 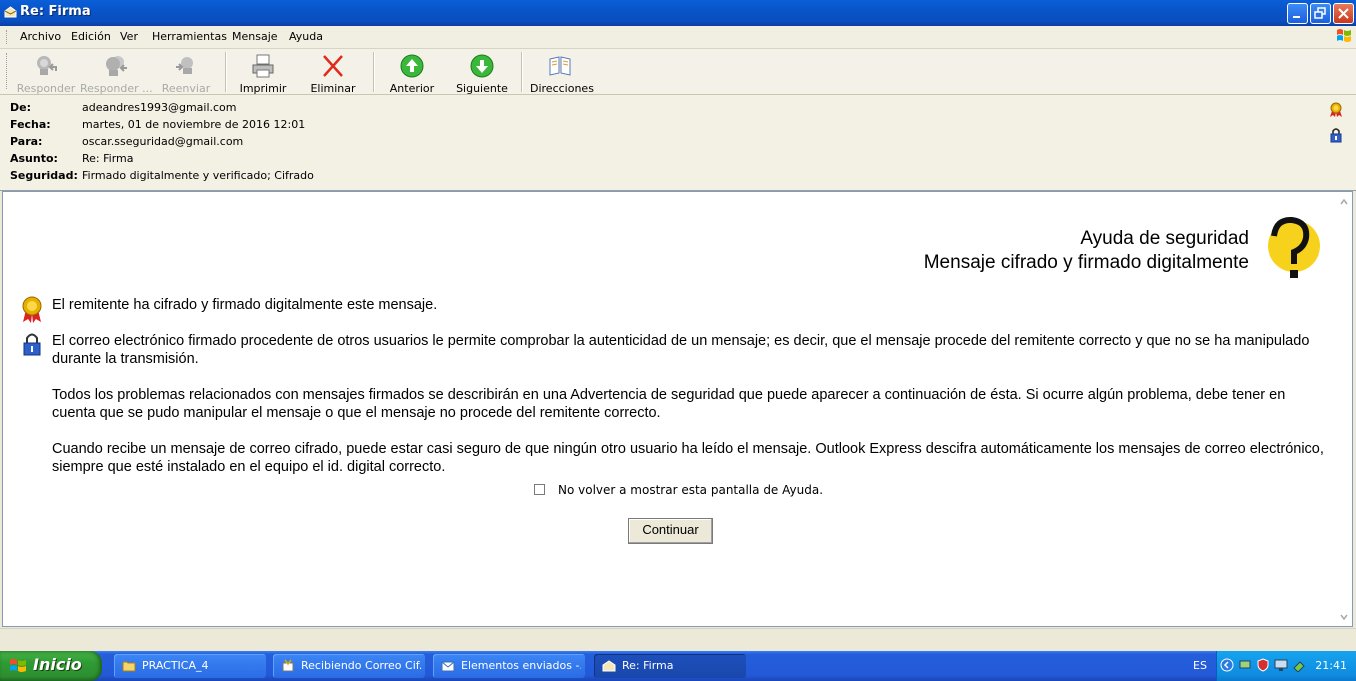 I want to click on reply-icon, so click(x=47, y=65).